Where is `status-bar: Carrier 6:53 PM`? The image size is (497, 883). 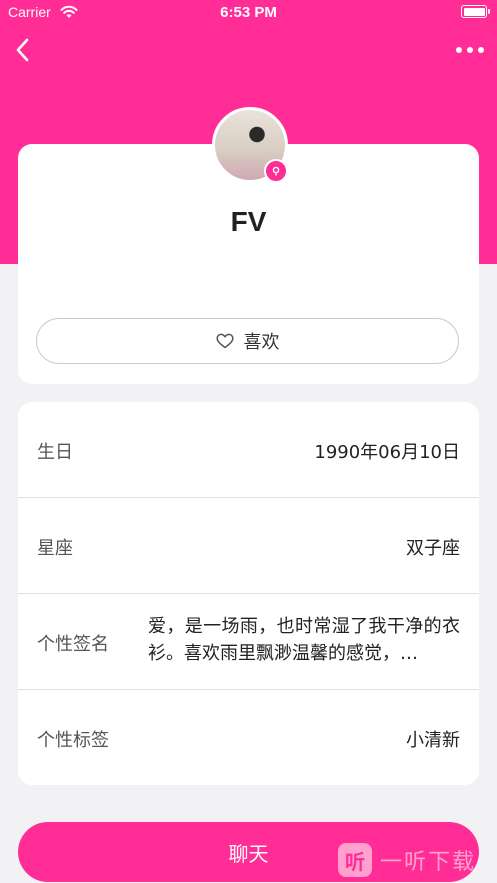 status-bar: Carrier 6:53 PM is located at coordinates (248, 13).